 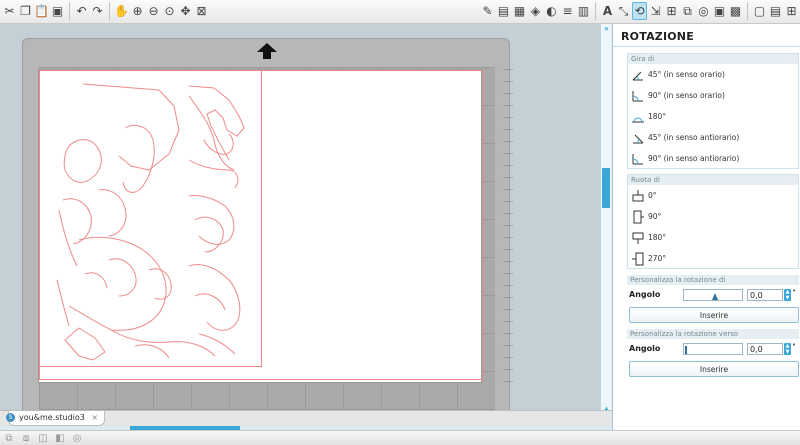 I want to click on rotate-to-0-icon, so click(x=638, y=195).